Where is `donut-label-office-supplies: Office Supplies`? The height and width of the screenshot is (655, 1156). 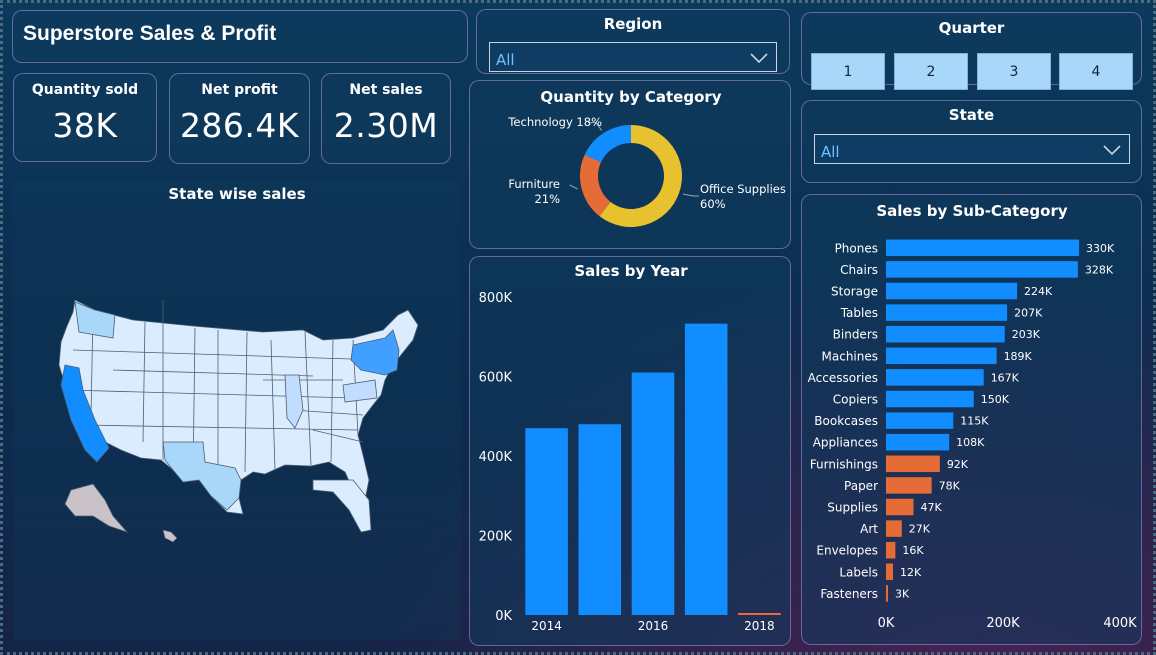 donut-label-office-supplies: Office Supplies is located at coordinates (743, 189).